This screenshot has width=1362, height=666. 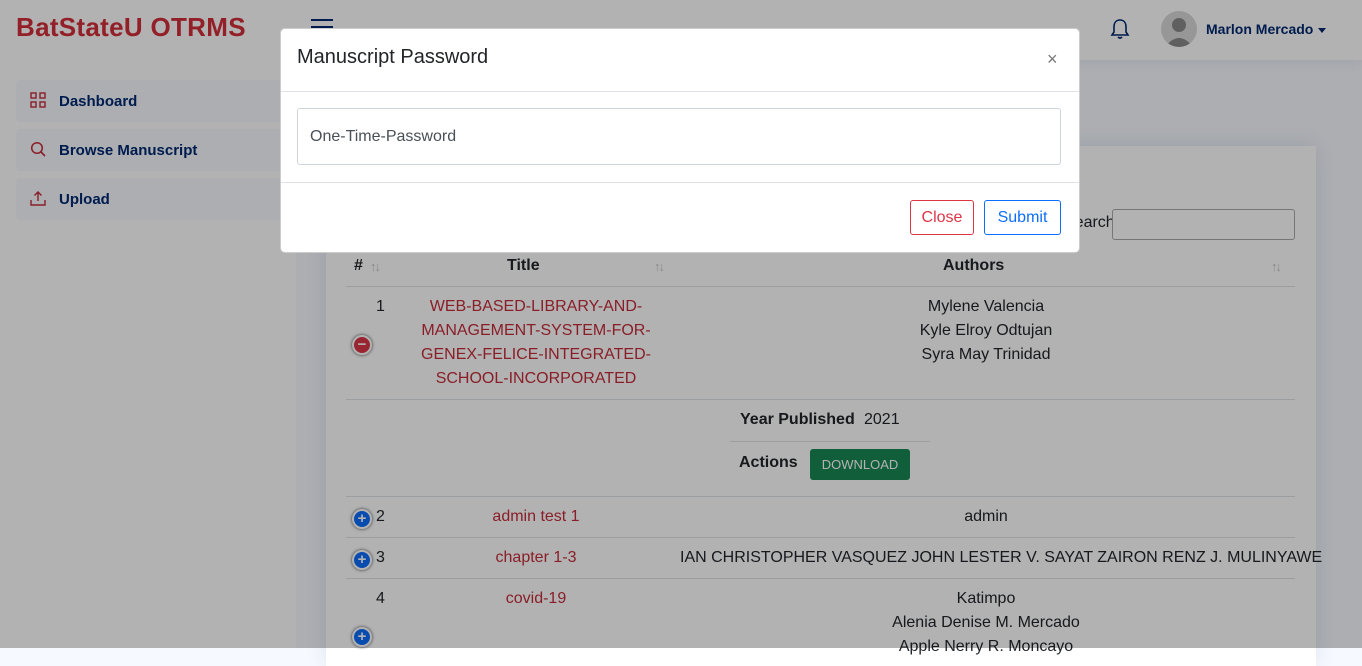 What do you see at coordinates (1022, 217) in the screenshot?
I see `submit-button: Submit` at bounding box center [1022, 217].